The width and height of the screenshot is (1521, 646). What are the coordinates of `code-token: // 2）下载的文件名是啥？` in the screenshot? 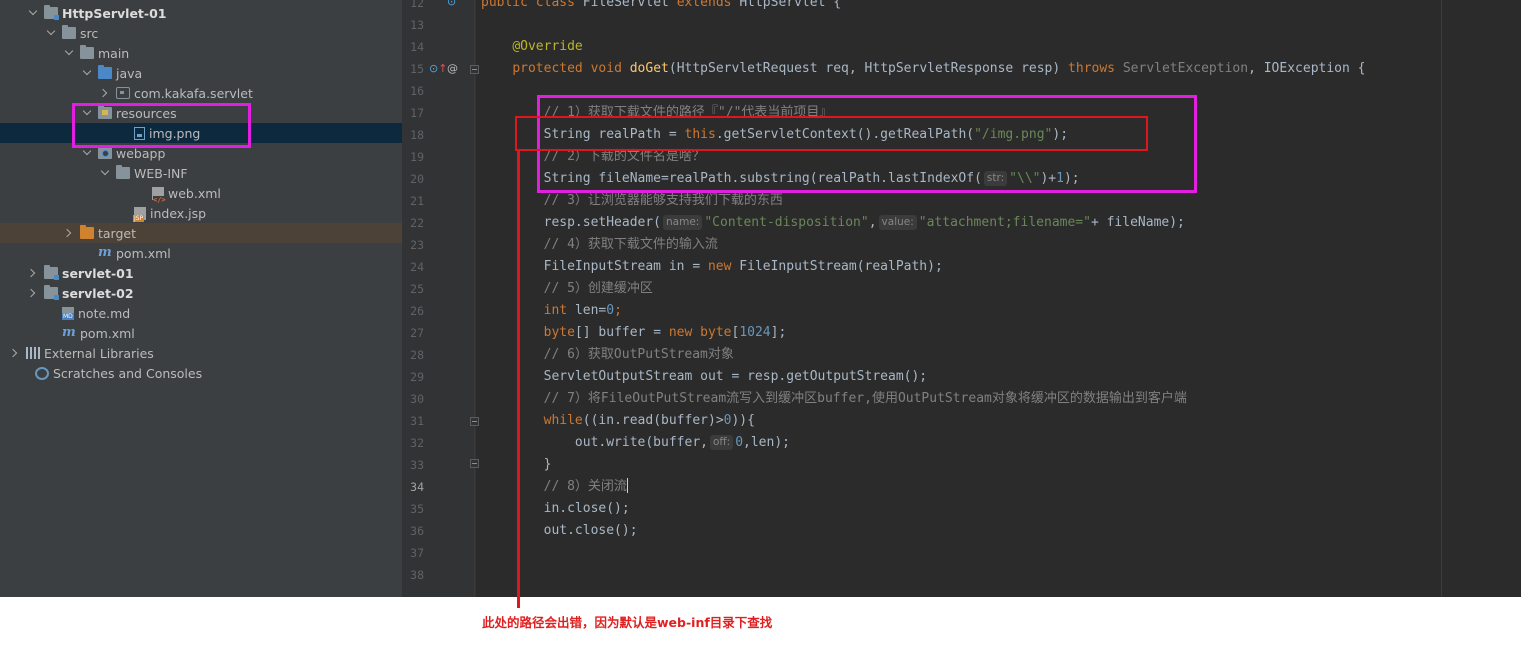 It's located at (624, 156).